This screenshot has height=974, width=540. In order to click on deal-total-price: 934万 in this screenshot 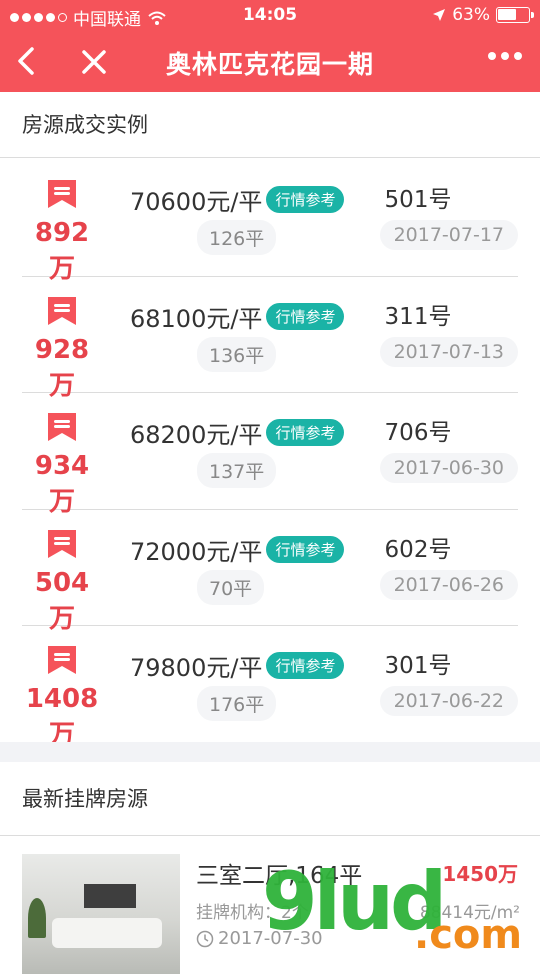, I will do `click(62, 484)`.